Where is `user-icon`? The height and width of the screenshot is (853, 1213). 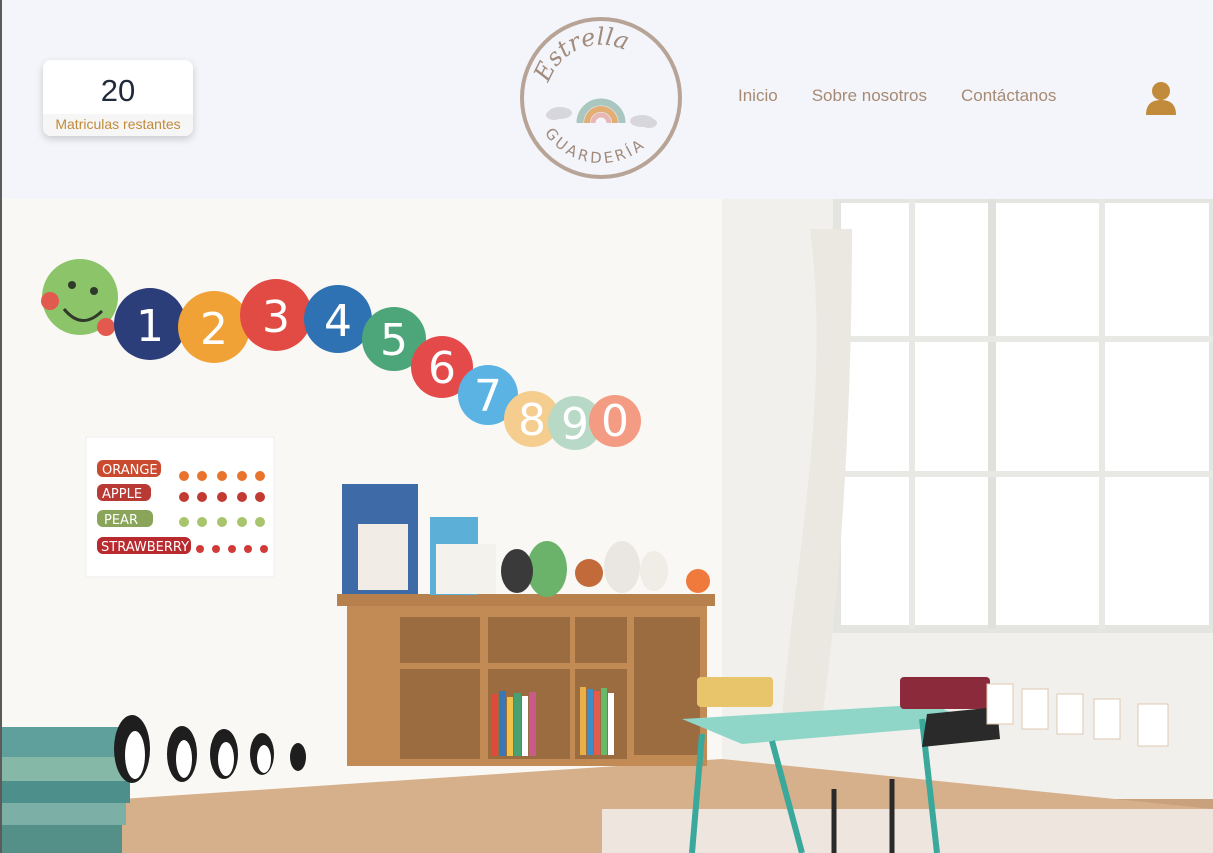 user-icon is located at coordinates (1161, 98).